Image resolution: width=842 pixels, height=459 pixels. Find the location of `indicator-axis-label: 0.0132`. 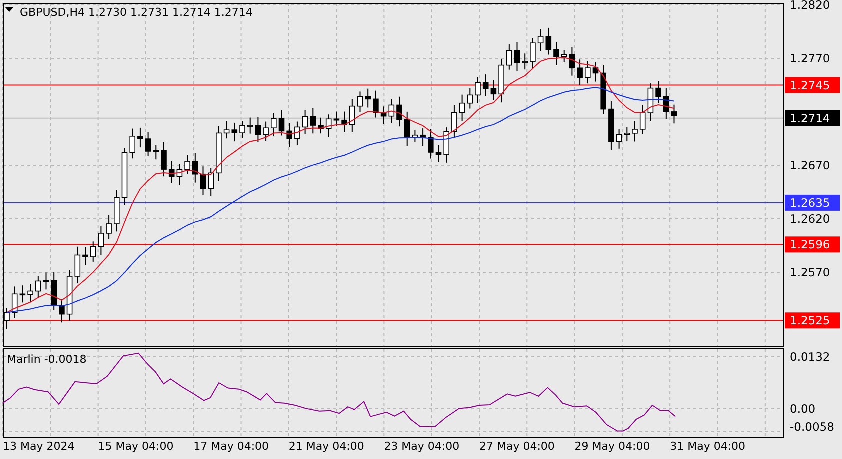

indicator-axis-label: 0.0132 is located at coordinates (810, 357).